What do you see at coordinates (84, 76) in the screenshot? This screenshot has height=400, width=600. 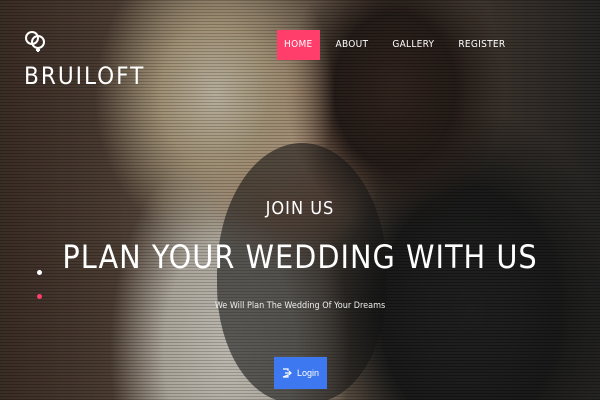 I see `brand-logo: BRUILOFT` at bounding box center [84, 76].